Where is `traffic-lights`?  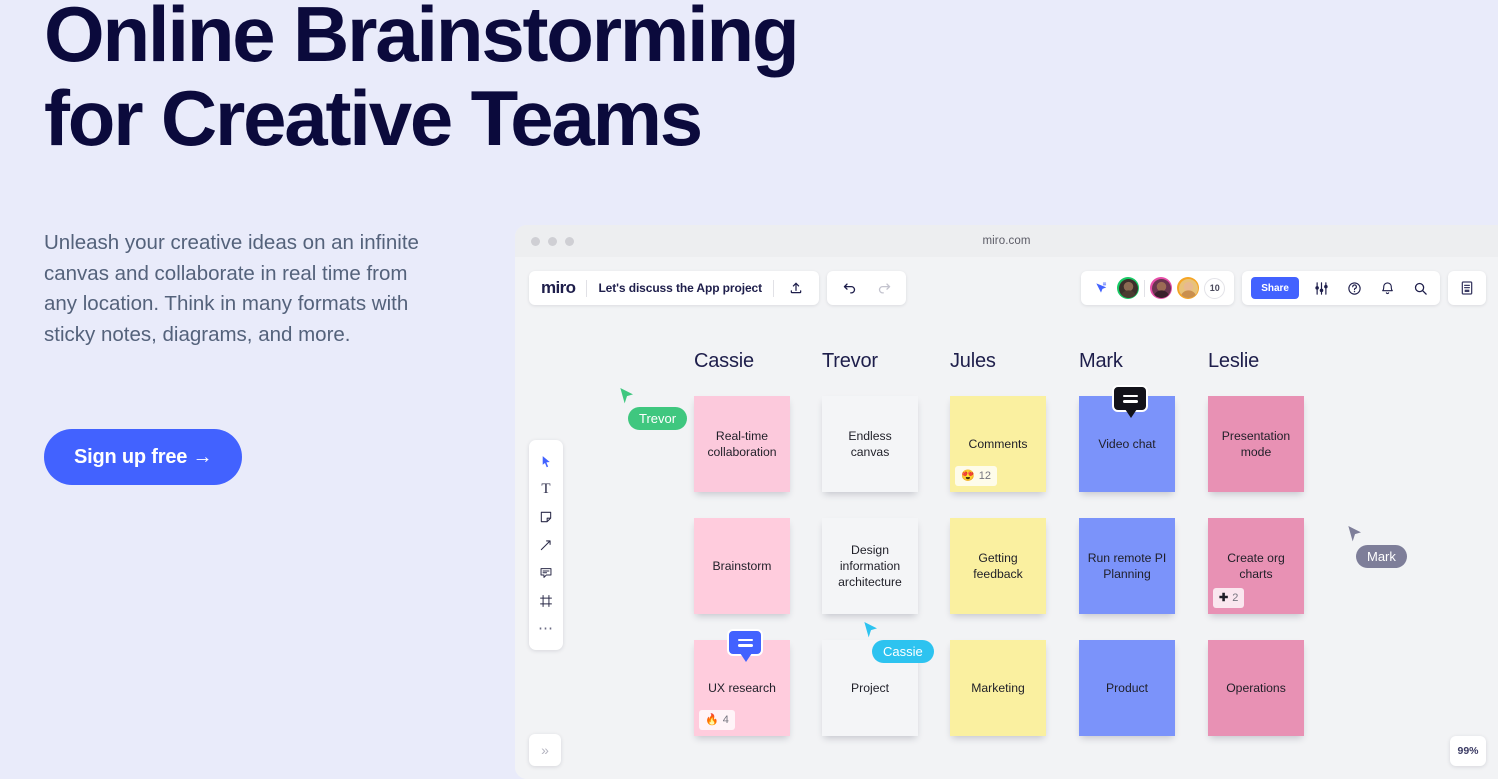
traffic-lights is located at coordinates (552, 241).